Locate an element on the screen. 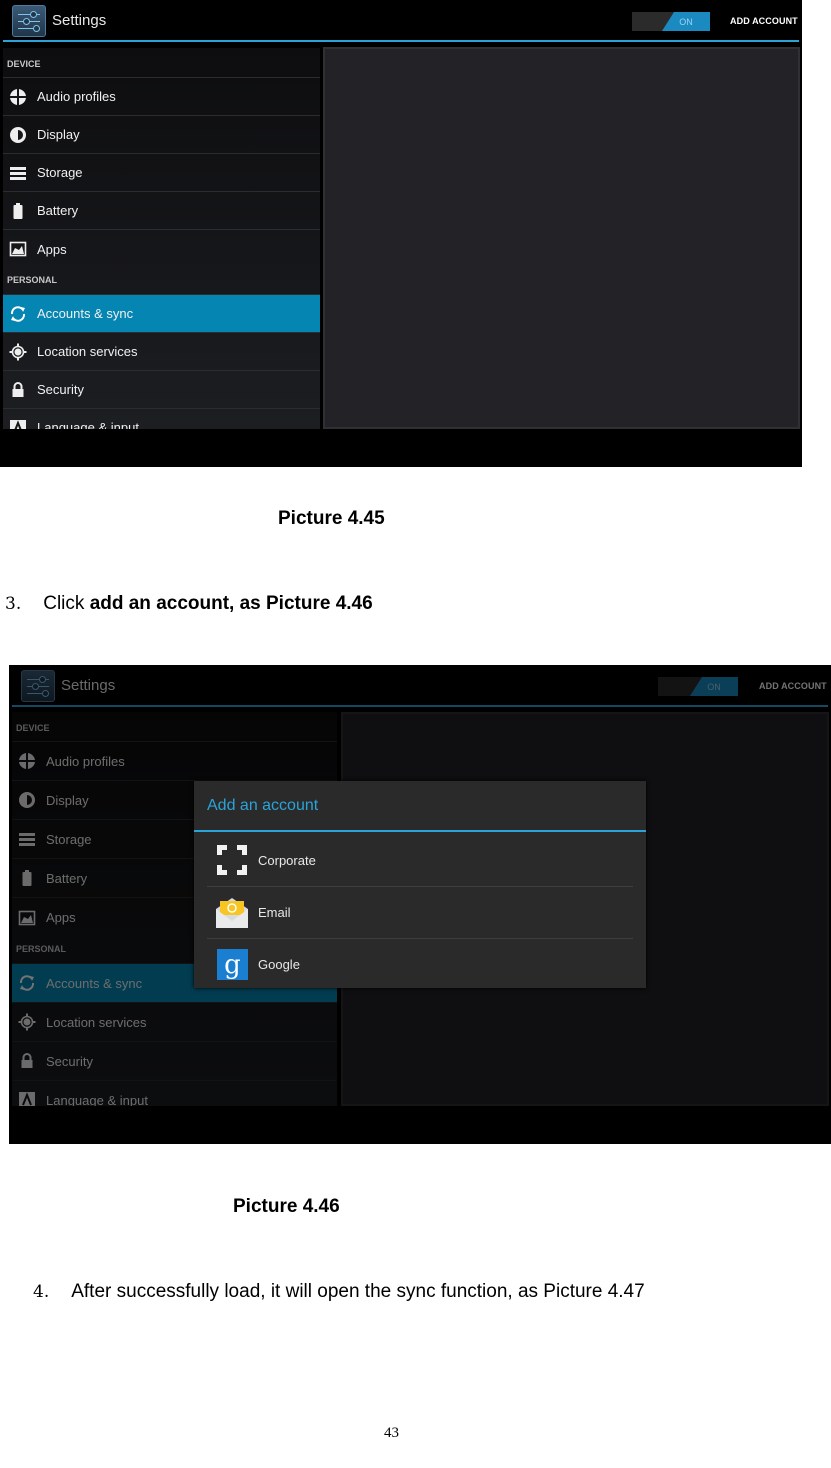 Image resolution: width=831 pixels, height=1468 pixels. step-number: 3. is located at coordinates (13, 604).